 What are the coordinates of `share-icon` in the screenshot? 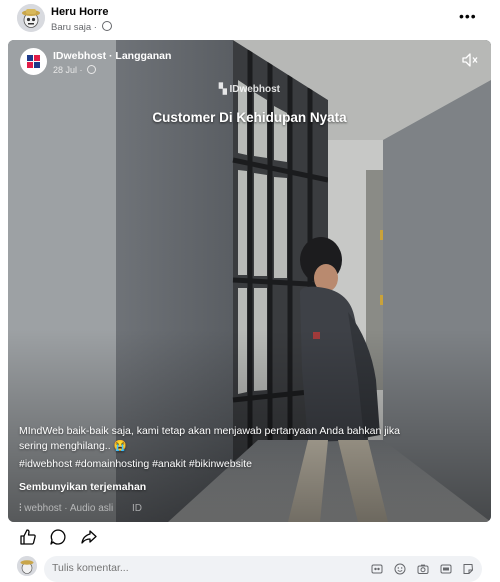 It's located at (89, 537).